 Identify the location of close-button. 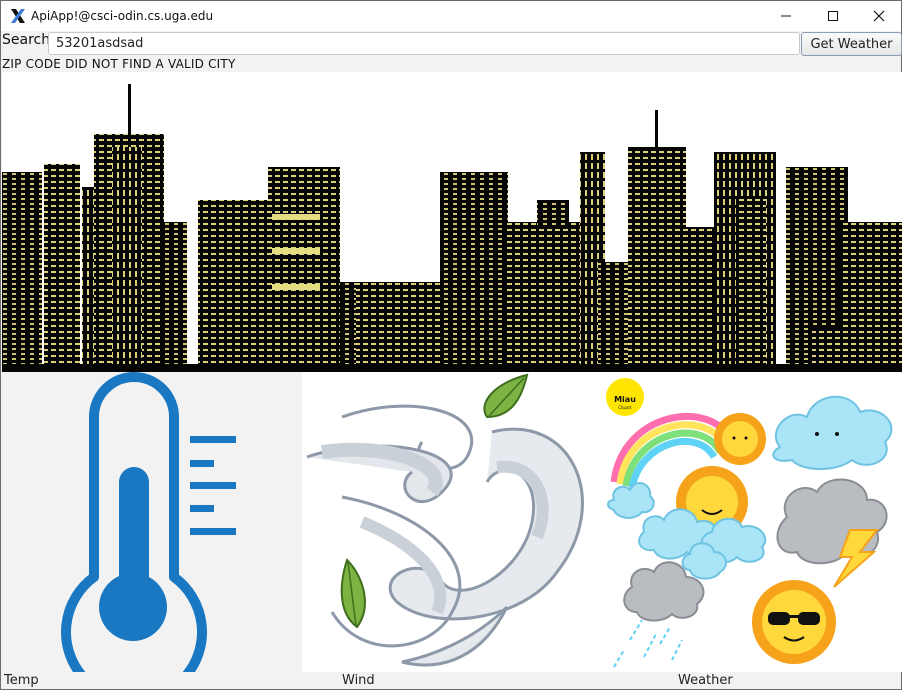
(879, 16).